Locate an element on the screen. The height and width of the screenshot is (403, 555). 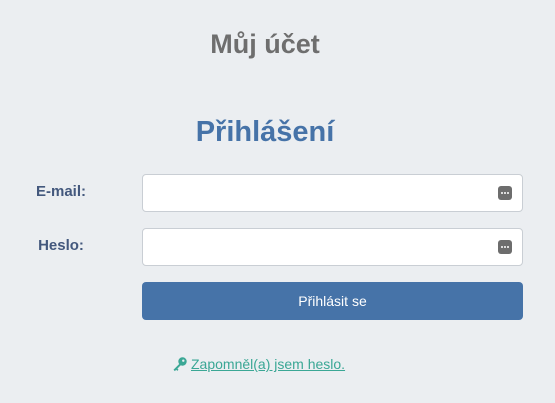
email-field is located at coordinates (332, 193).